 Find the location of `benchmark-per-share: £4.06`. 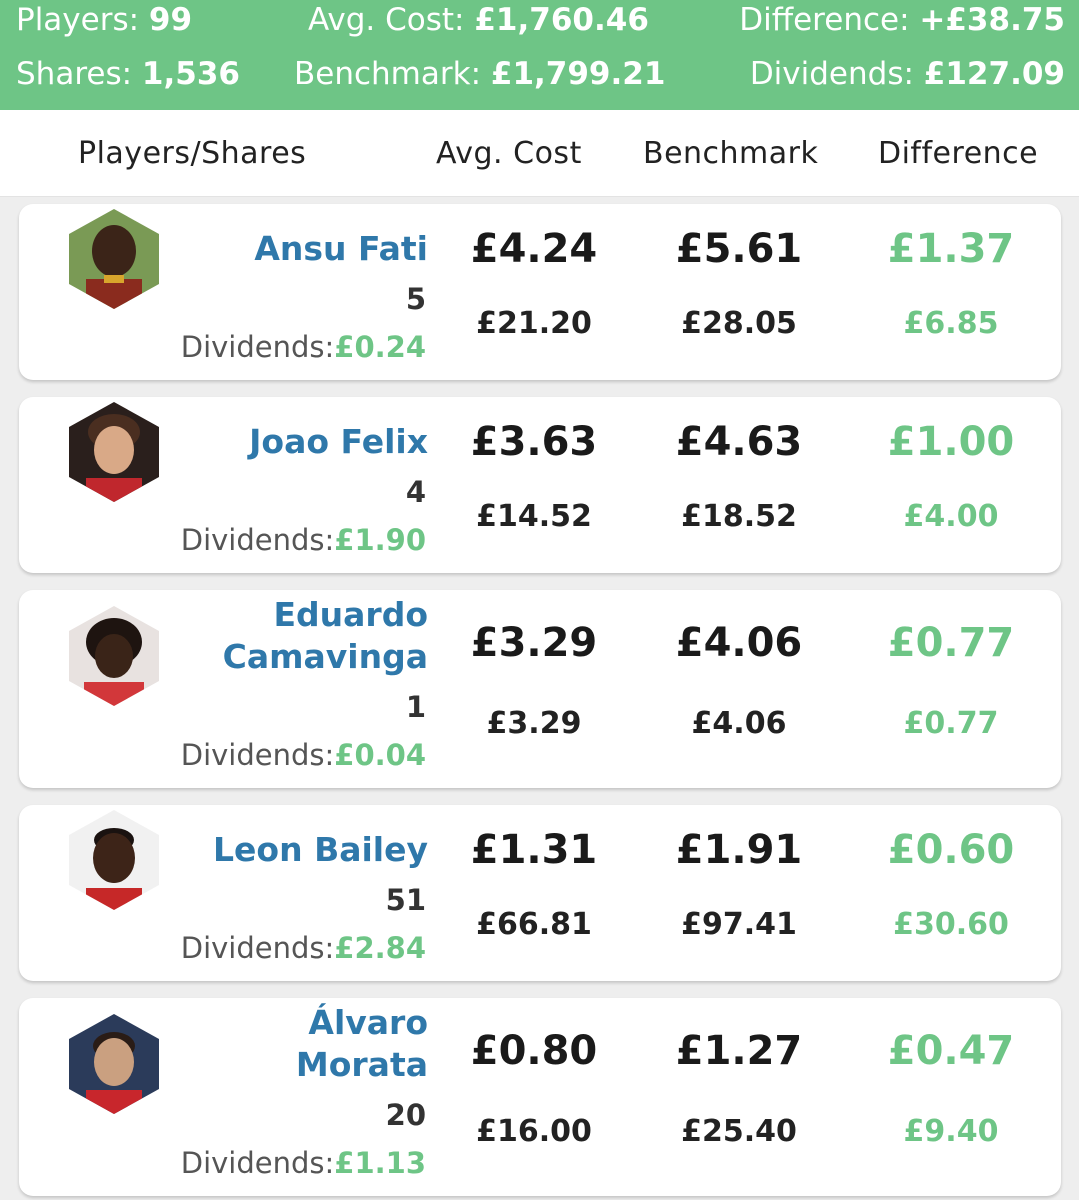

benchmark-per-share: £4.06 is located at coordinates (739, 643).